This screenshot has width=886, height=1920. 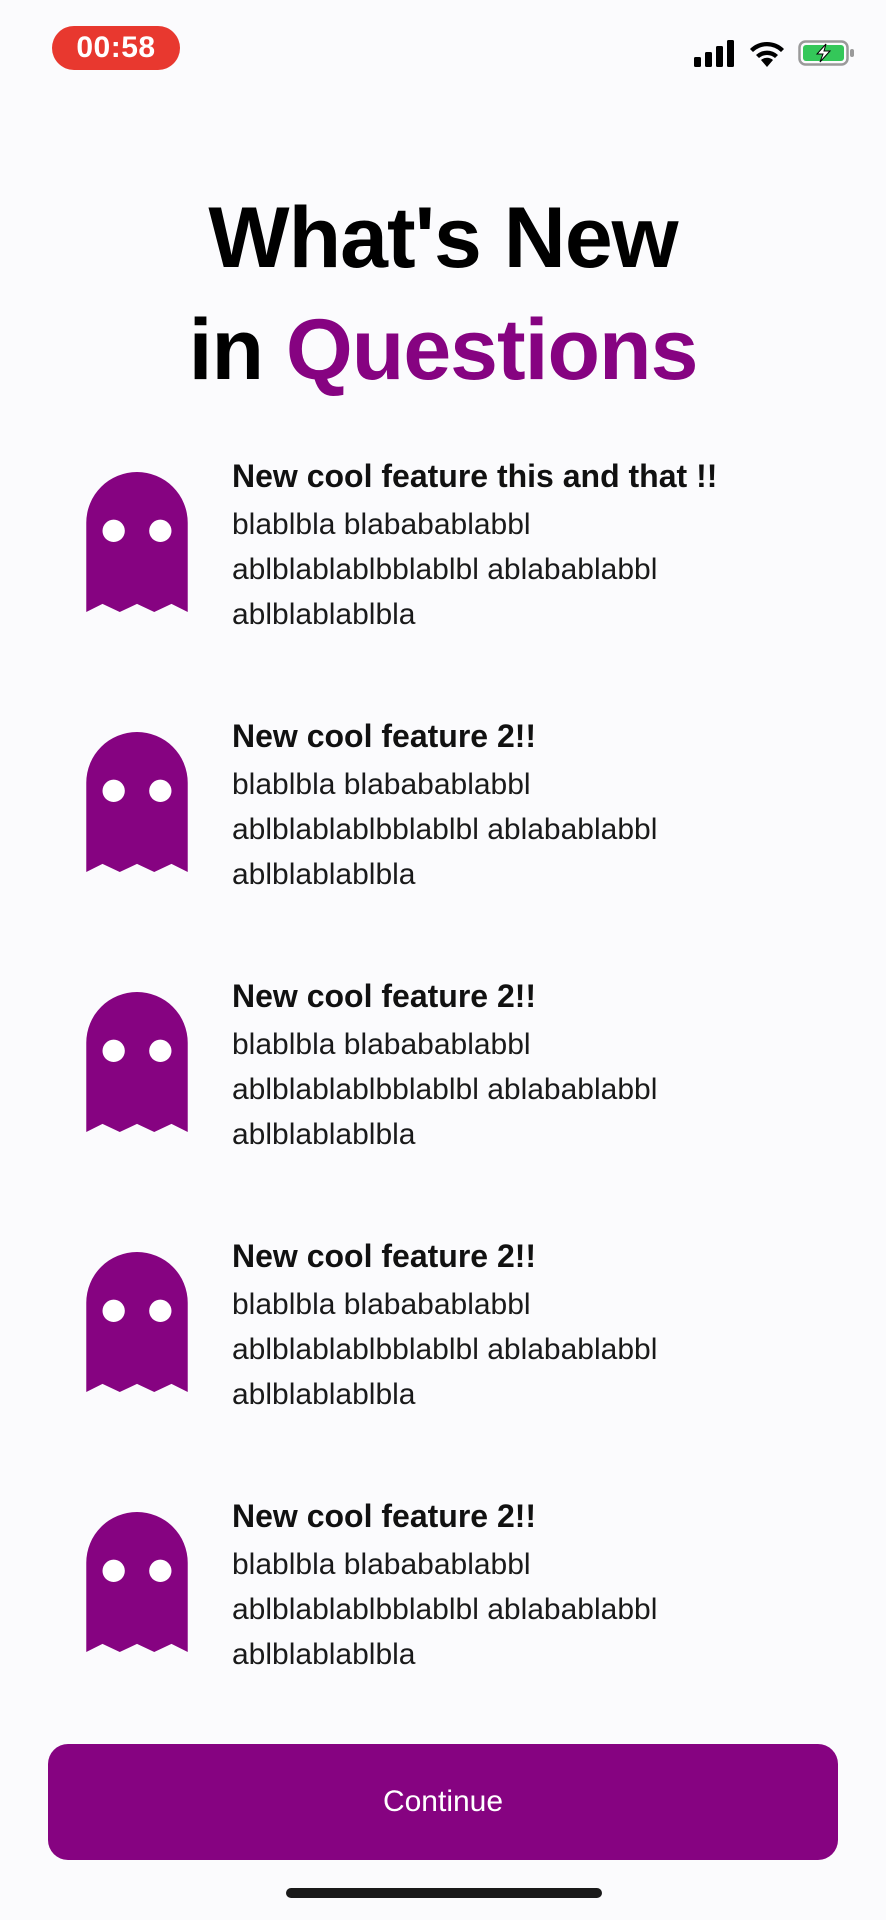 What do you see at coordinates (116, 48) in the screenshot?
I see `status-time: 00:58` at bounding box center [116, 48].